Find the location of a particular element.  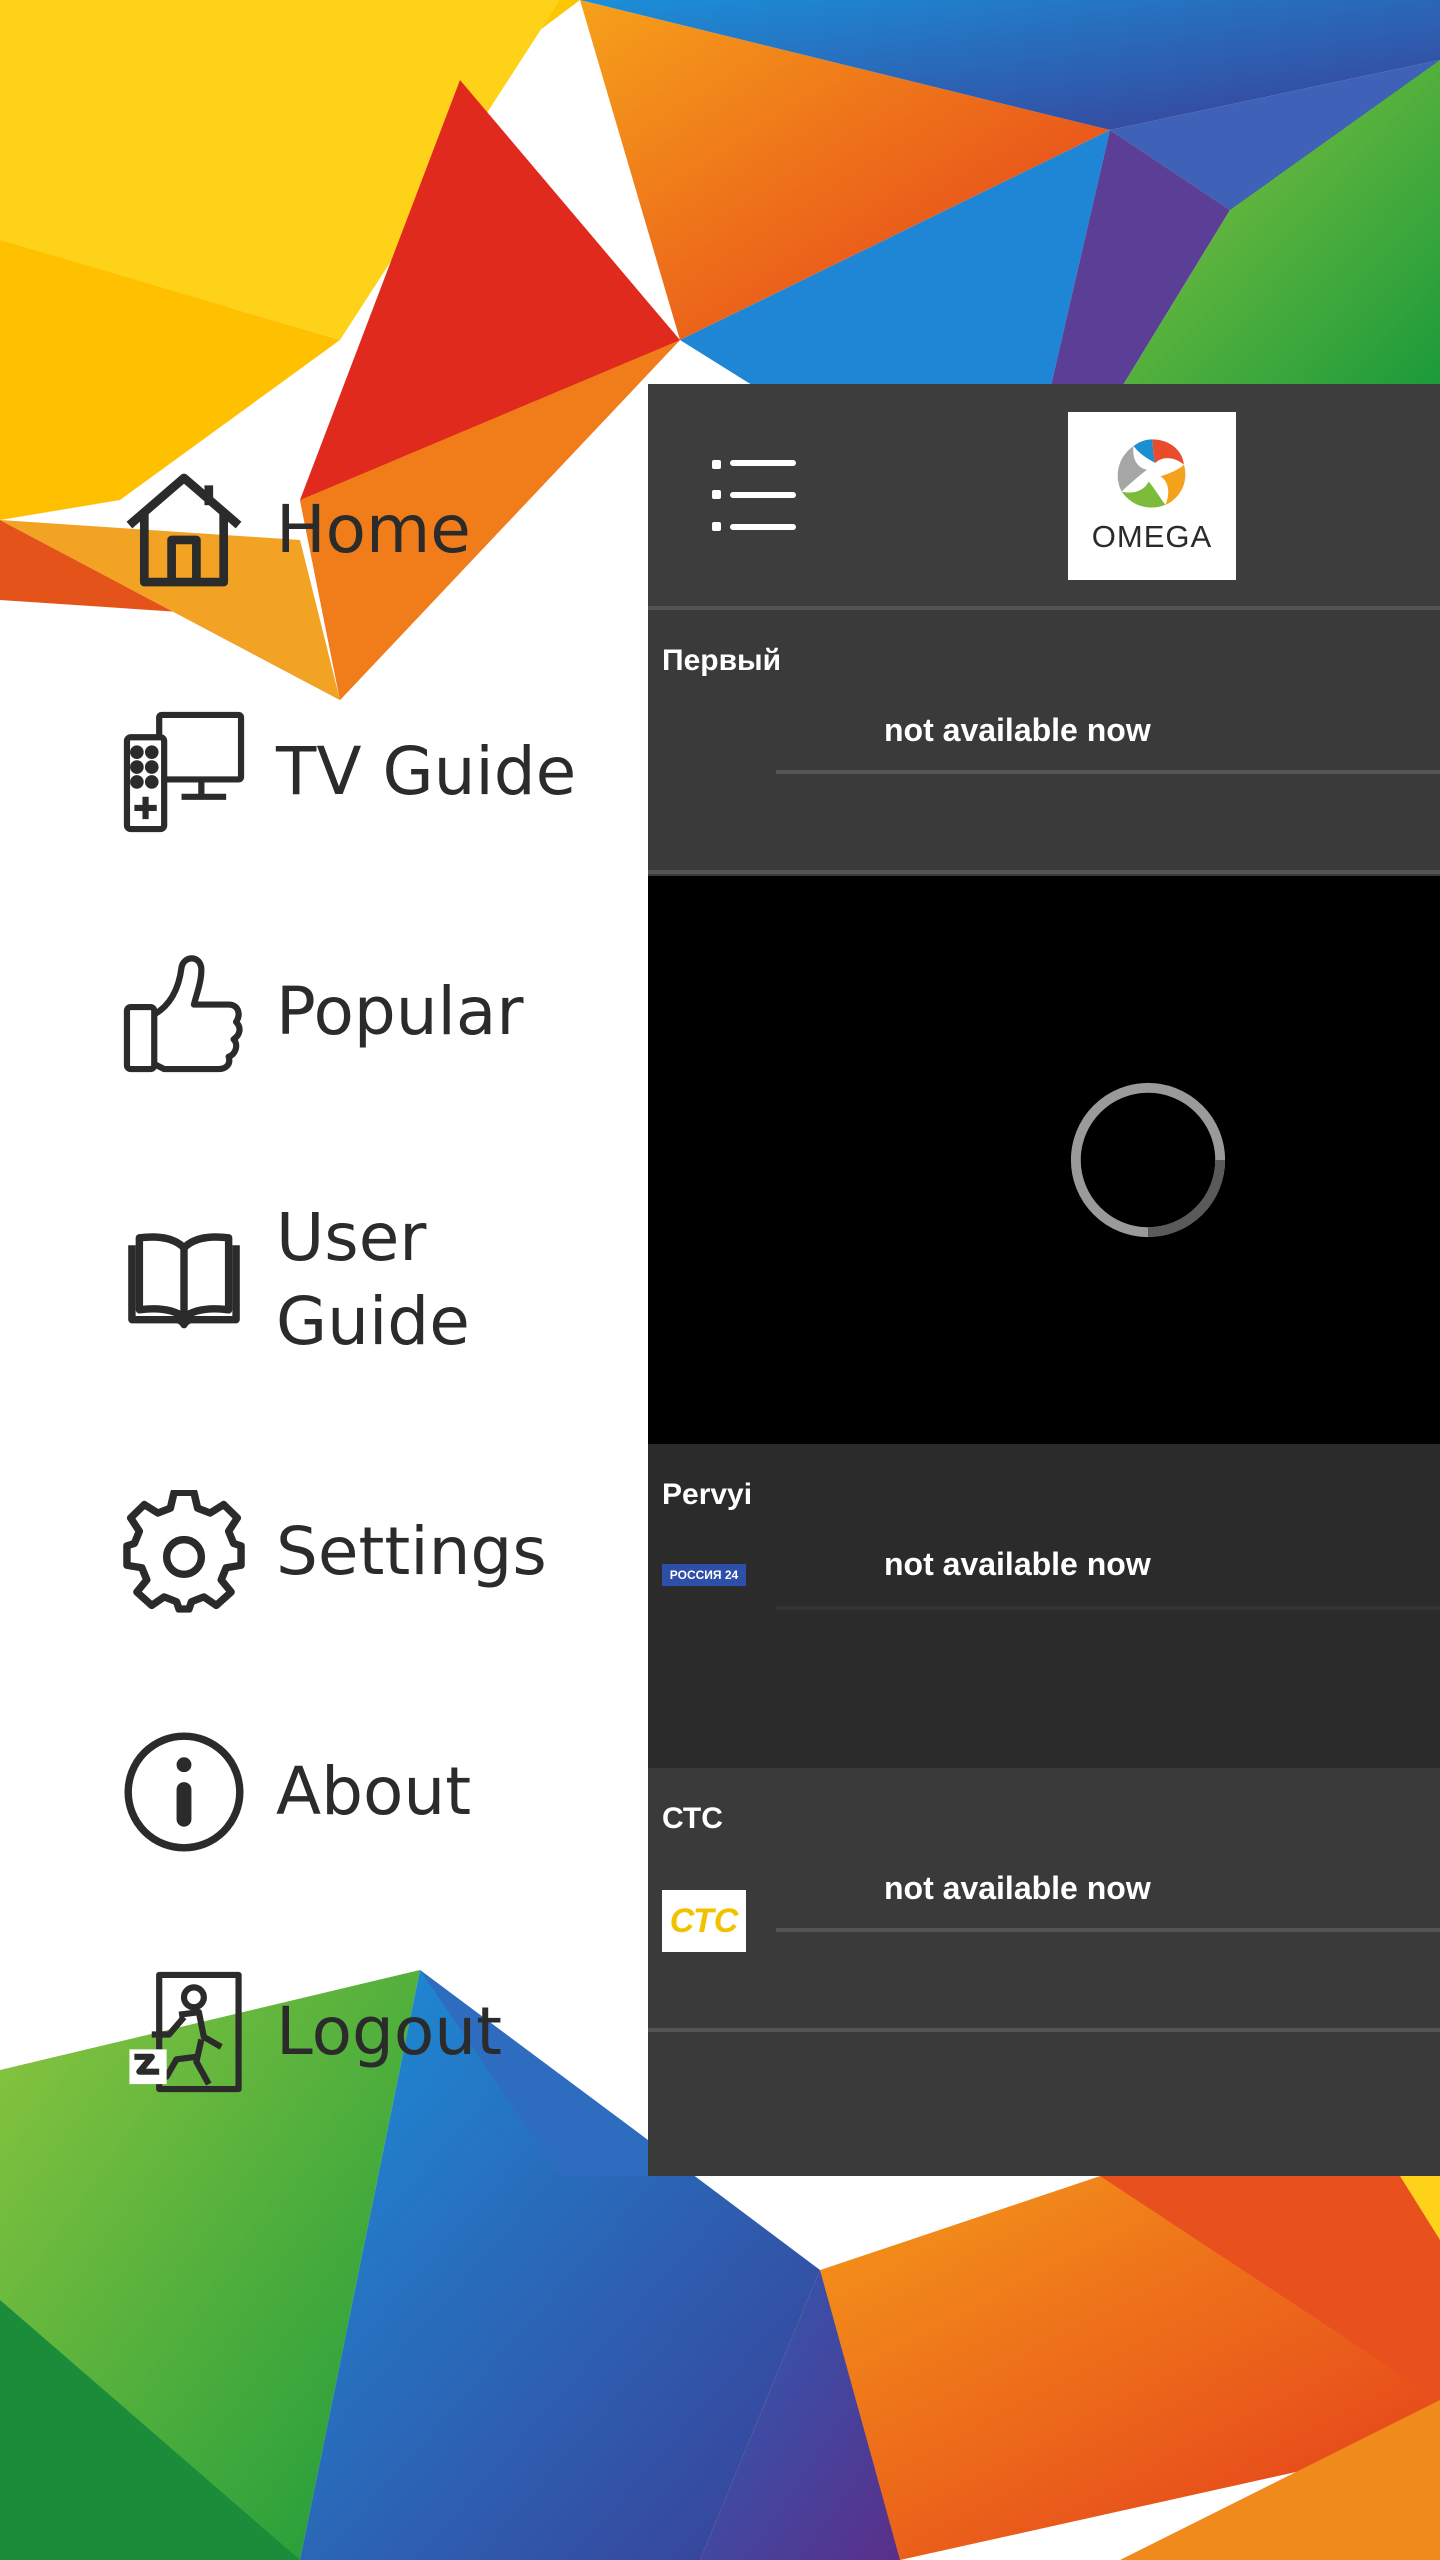

book-icon is located at coordinates (184, 1280).